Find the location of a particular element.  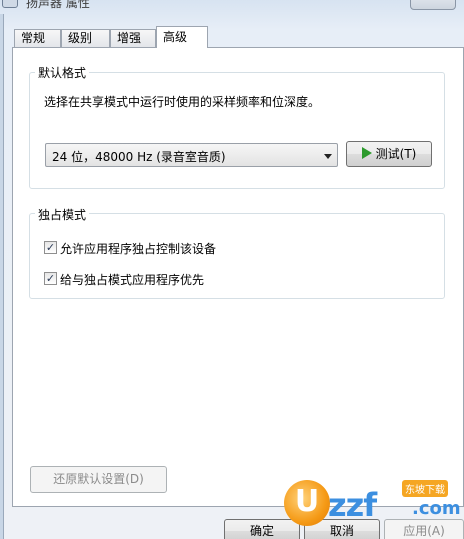

play-icon is located at coordinates (366, 153).